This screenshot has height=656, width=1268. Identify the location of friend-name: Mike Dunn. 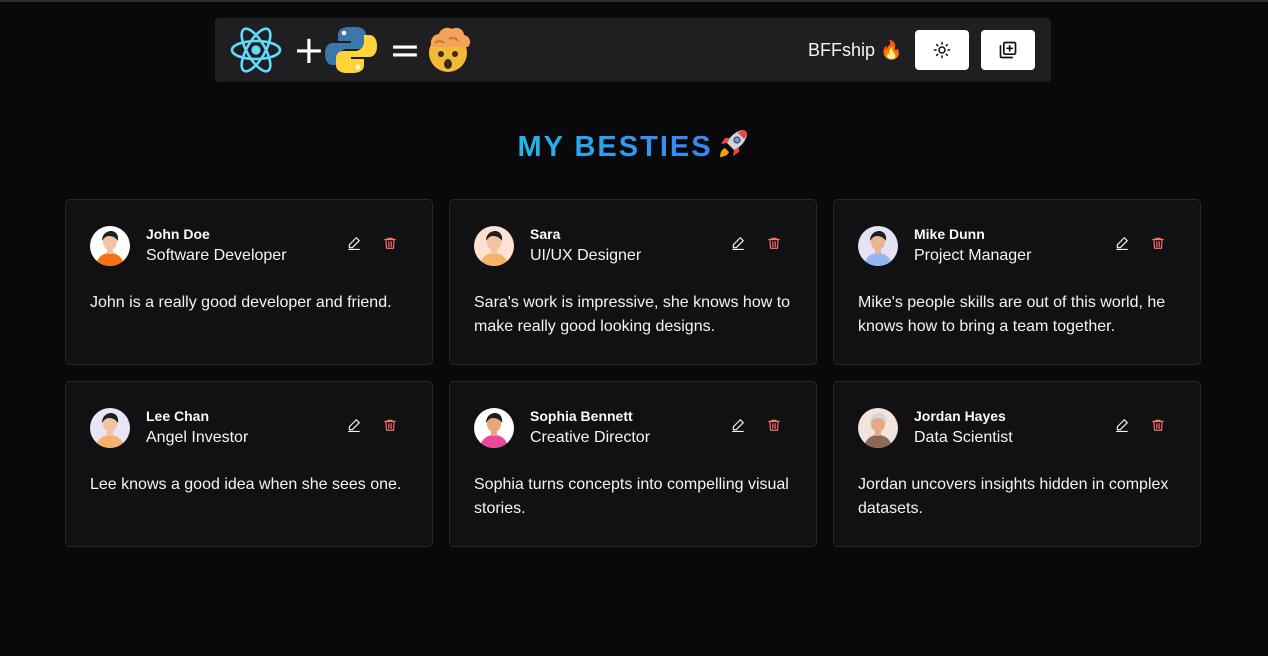
(949, 234).